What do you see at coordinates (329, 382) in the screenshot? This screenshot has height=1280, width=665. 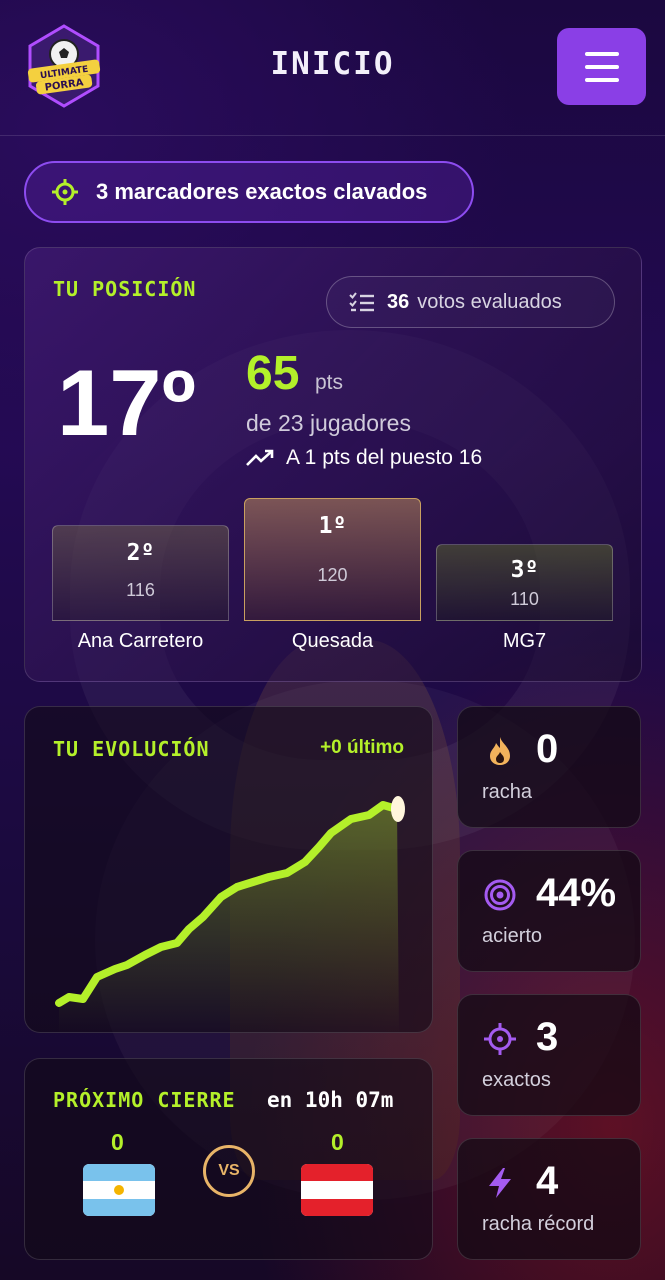 I see `points-unit: pts` at bounding box center [329, 382].